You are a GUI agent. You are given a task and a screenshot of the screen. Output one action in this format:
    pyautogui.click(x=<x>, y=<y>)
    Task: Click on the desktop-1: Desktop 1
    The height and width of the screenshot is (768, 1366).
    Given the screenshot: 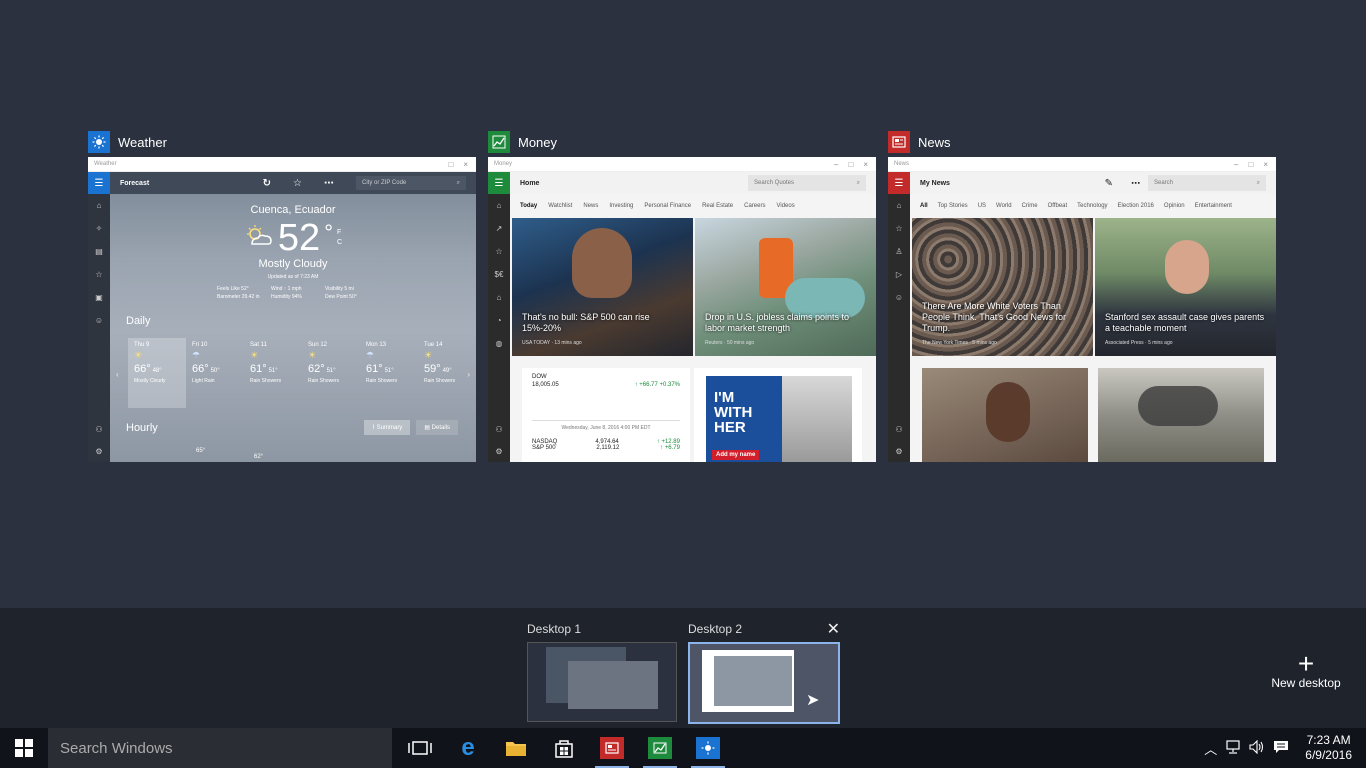 What is the action you would take?
    pyautogui.click(x=602, y=669)
    